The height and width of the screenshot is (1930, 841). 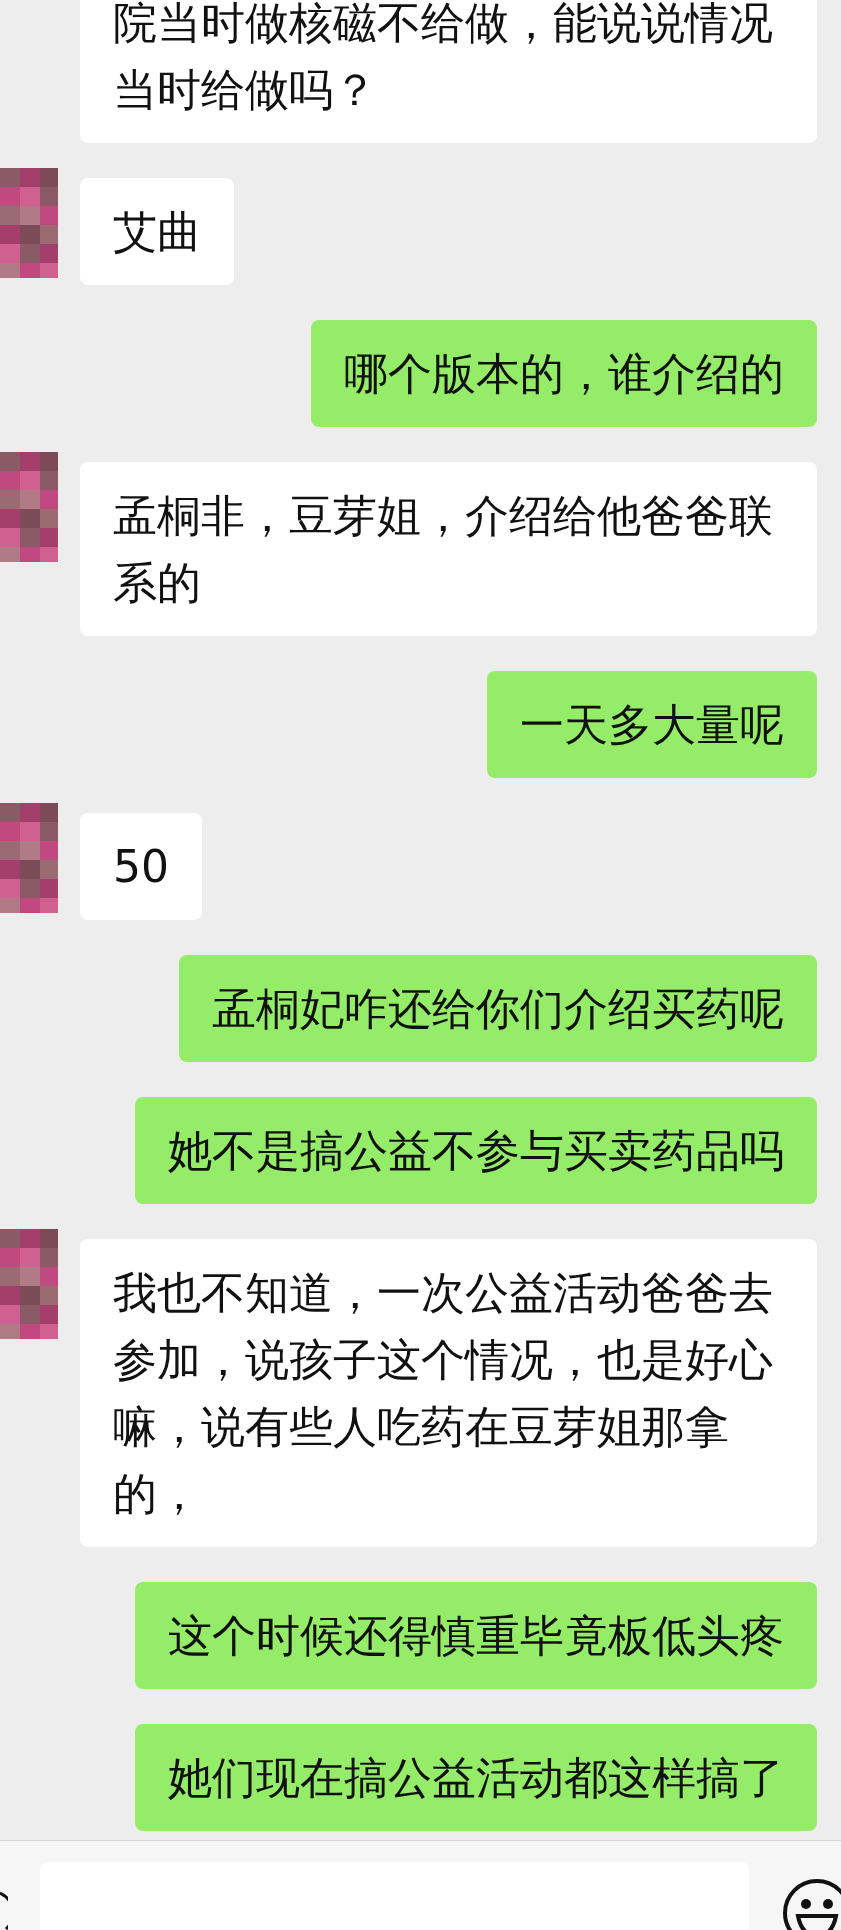 What do you see at coordinates (476, 1635) in the screenshot?
I see `sent-message-bubble: 这个时候还得慎重毕竟板低头疼` at bounding box center [476, 1635].